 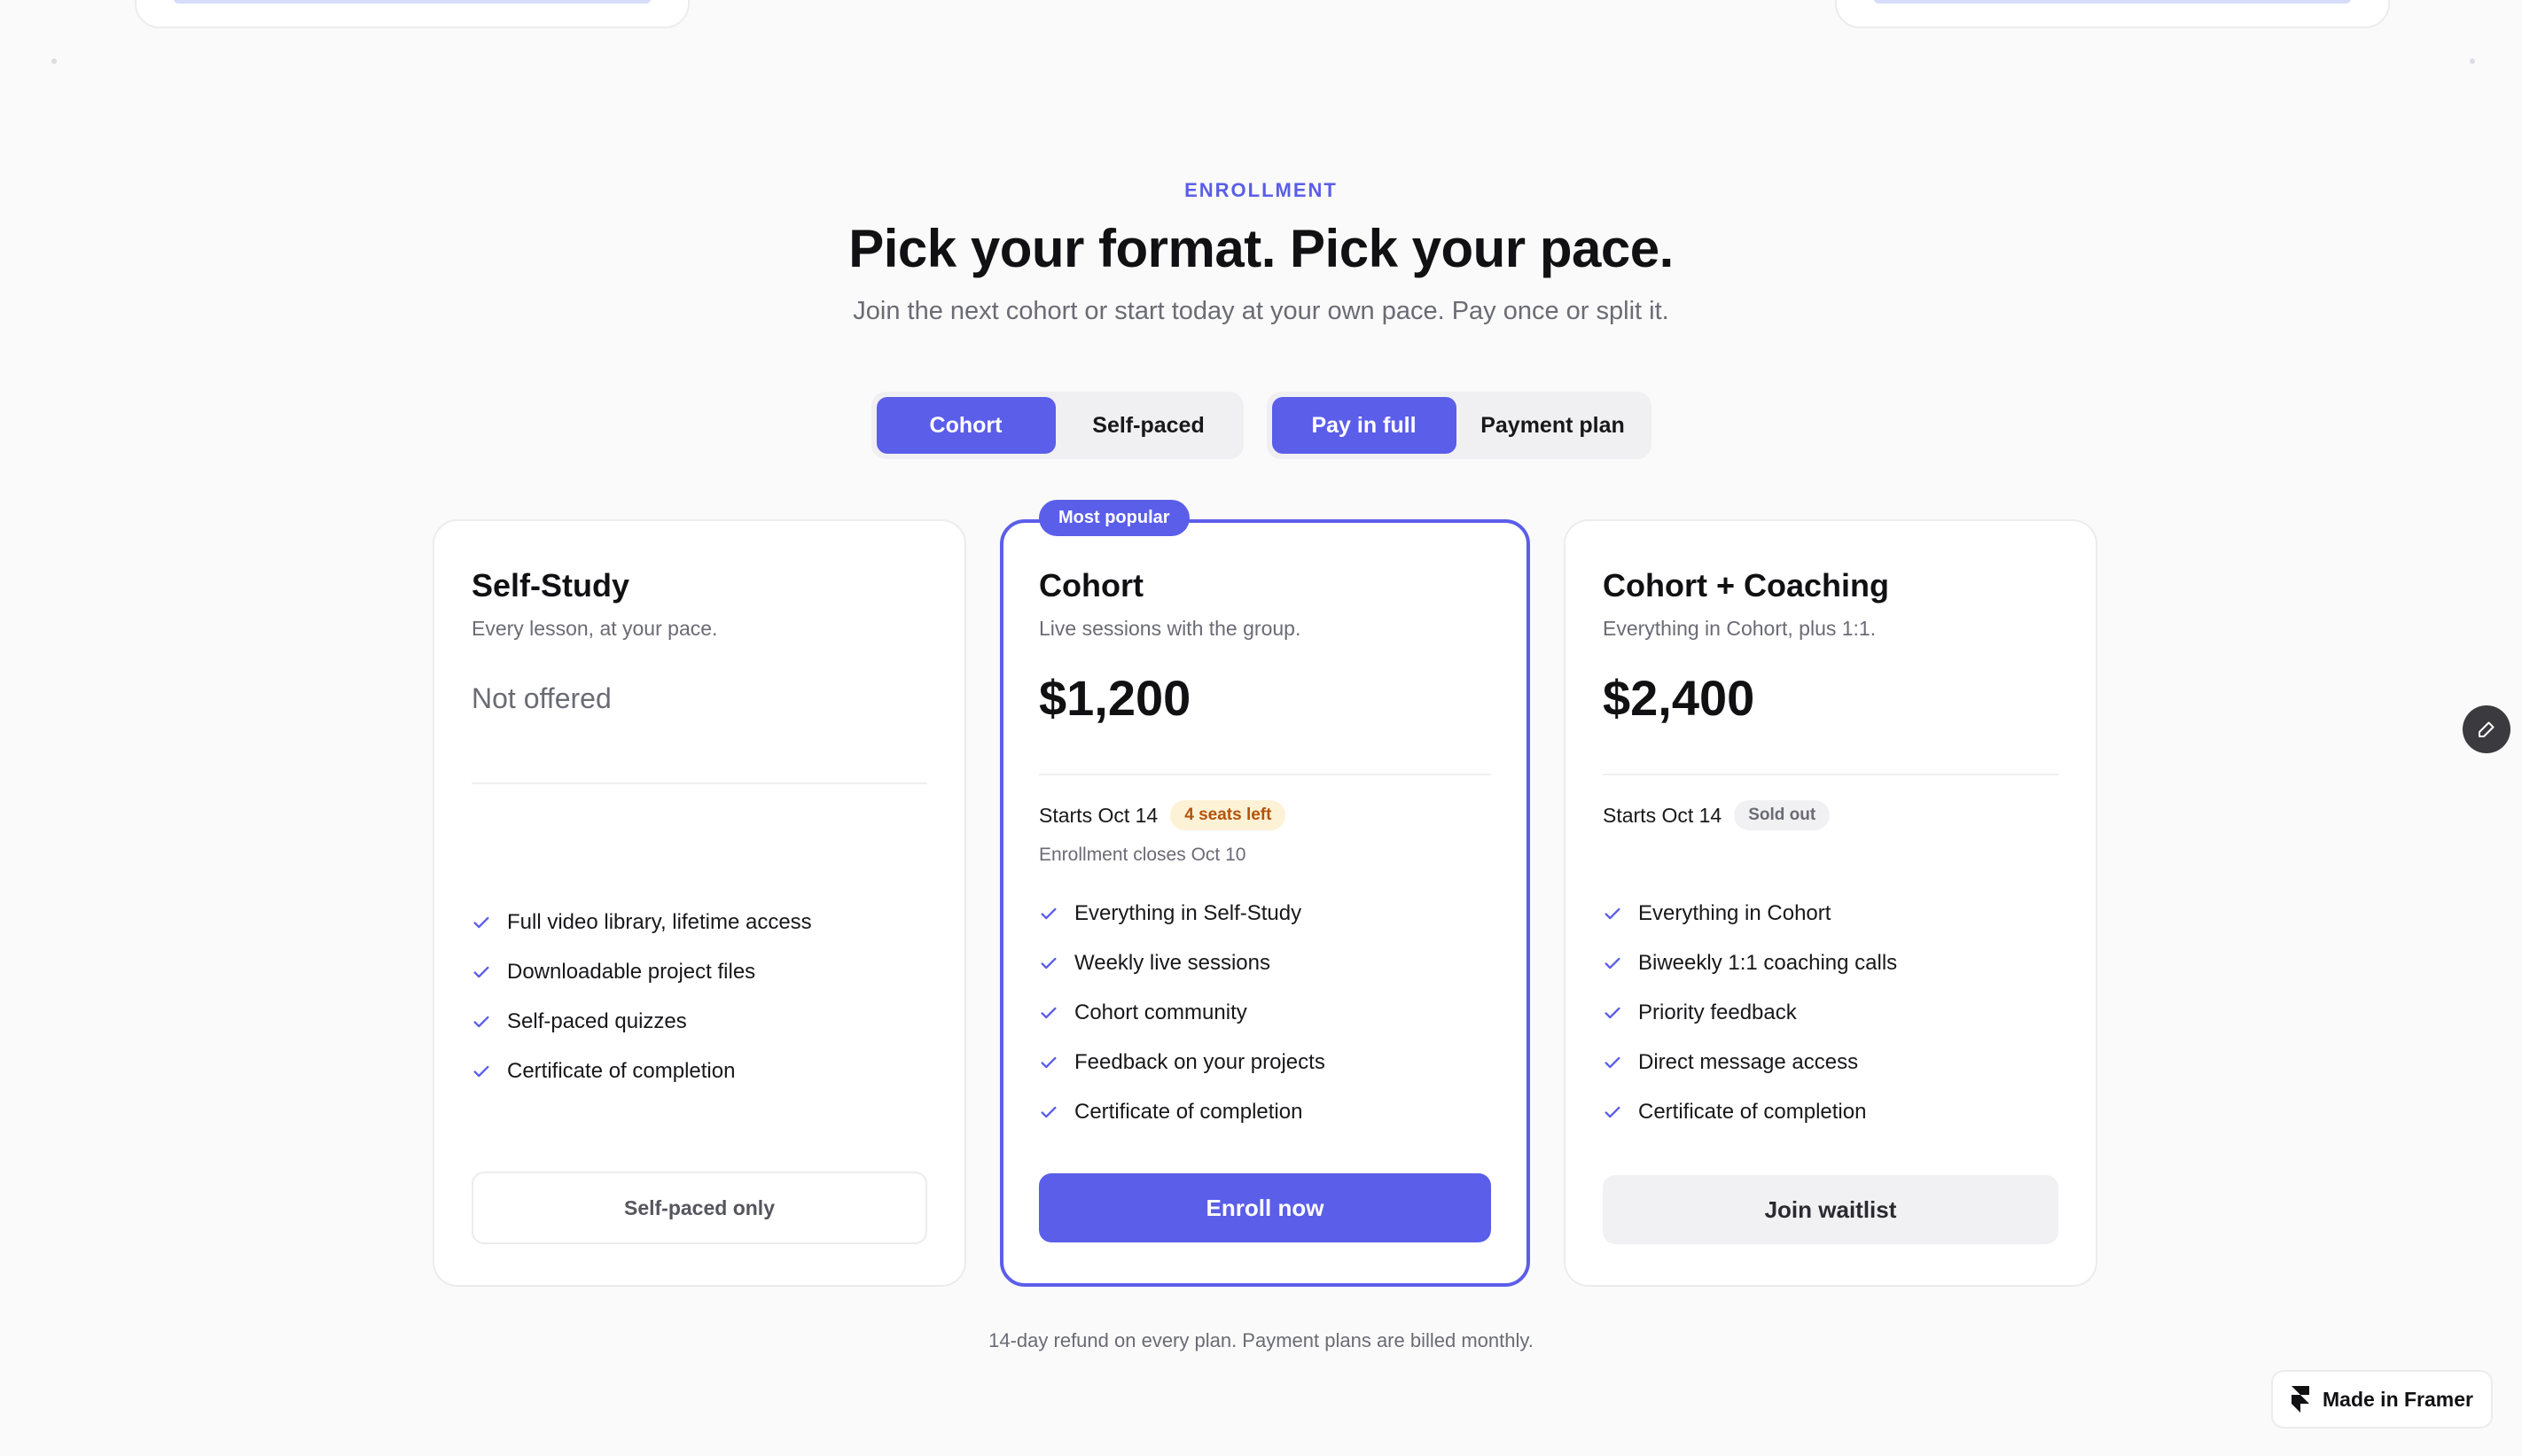 I want to click on feature-item: Self-paced quizzes, so click(x=699, y=1022).